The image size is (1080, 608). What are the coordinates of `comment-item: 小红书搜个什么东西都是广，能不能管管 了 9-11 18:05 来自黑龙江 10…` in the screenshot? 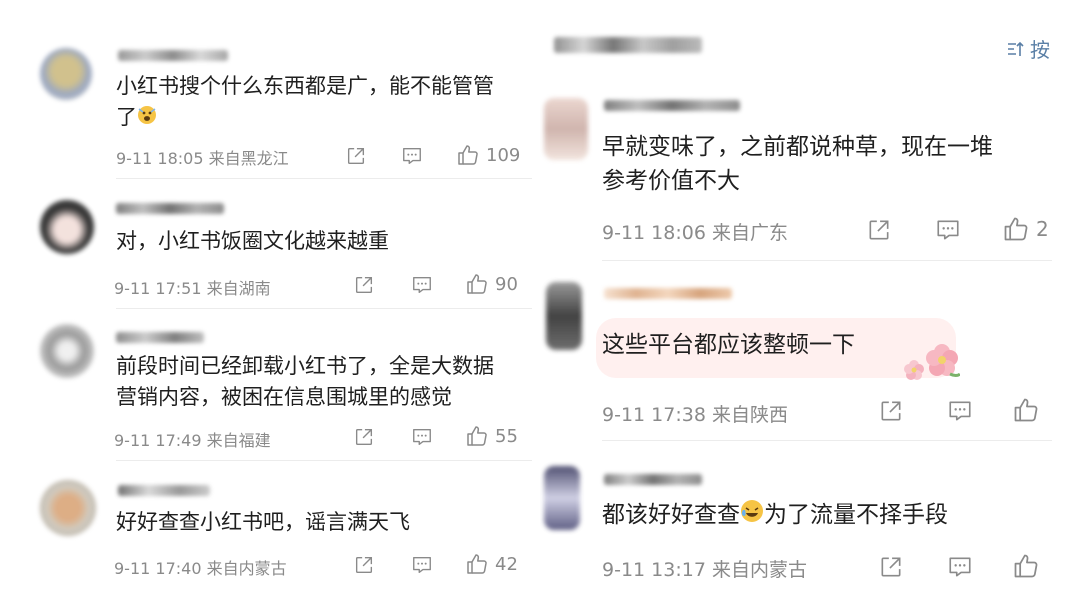 It's located at (270, 90).